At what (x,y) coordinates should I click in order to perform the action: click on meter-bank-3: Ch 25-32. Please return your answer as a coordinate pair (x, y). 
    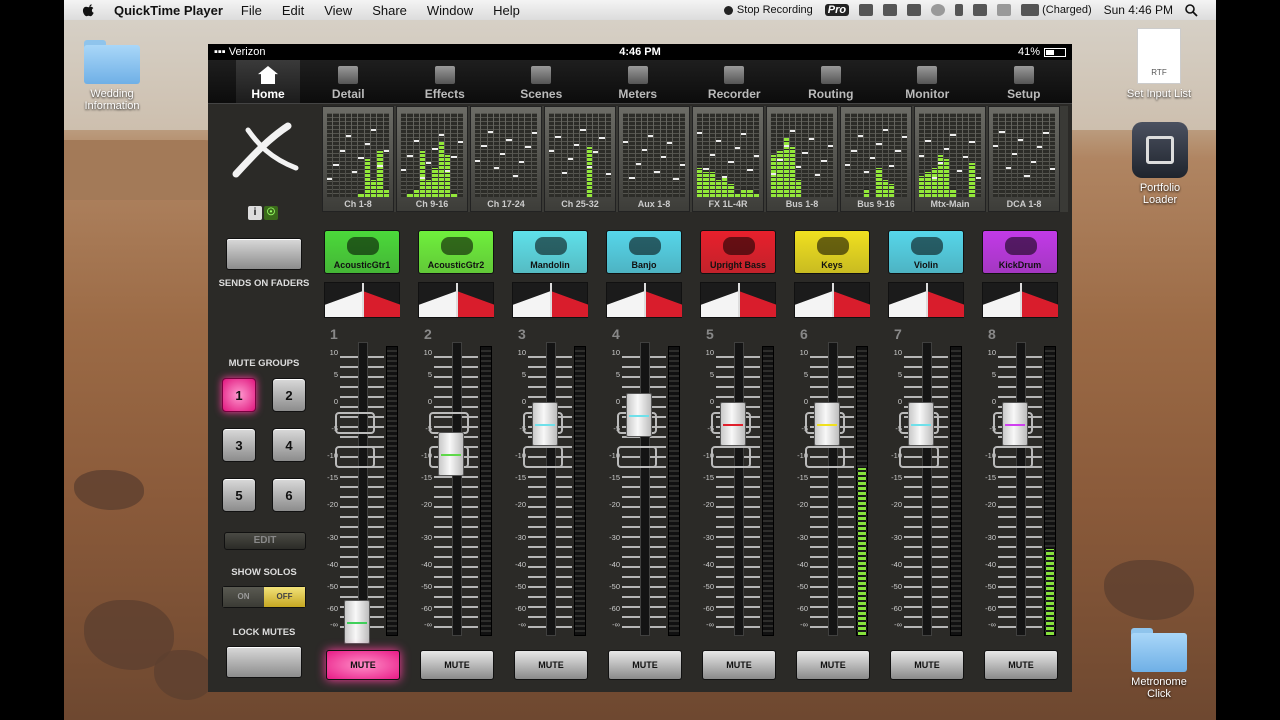
    Looking at the image, I should click on (580, 159).